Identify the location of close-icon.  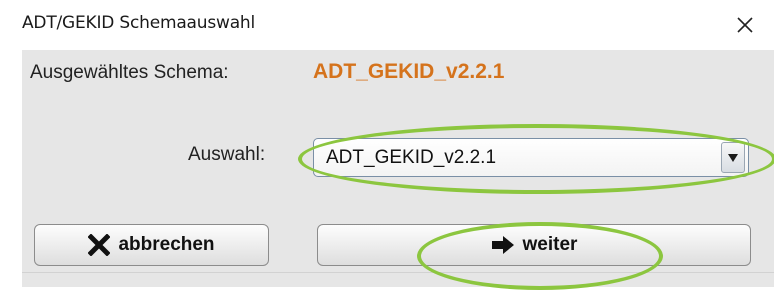
(745, 25).